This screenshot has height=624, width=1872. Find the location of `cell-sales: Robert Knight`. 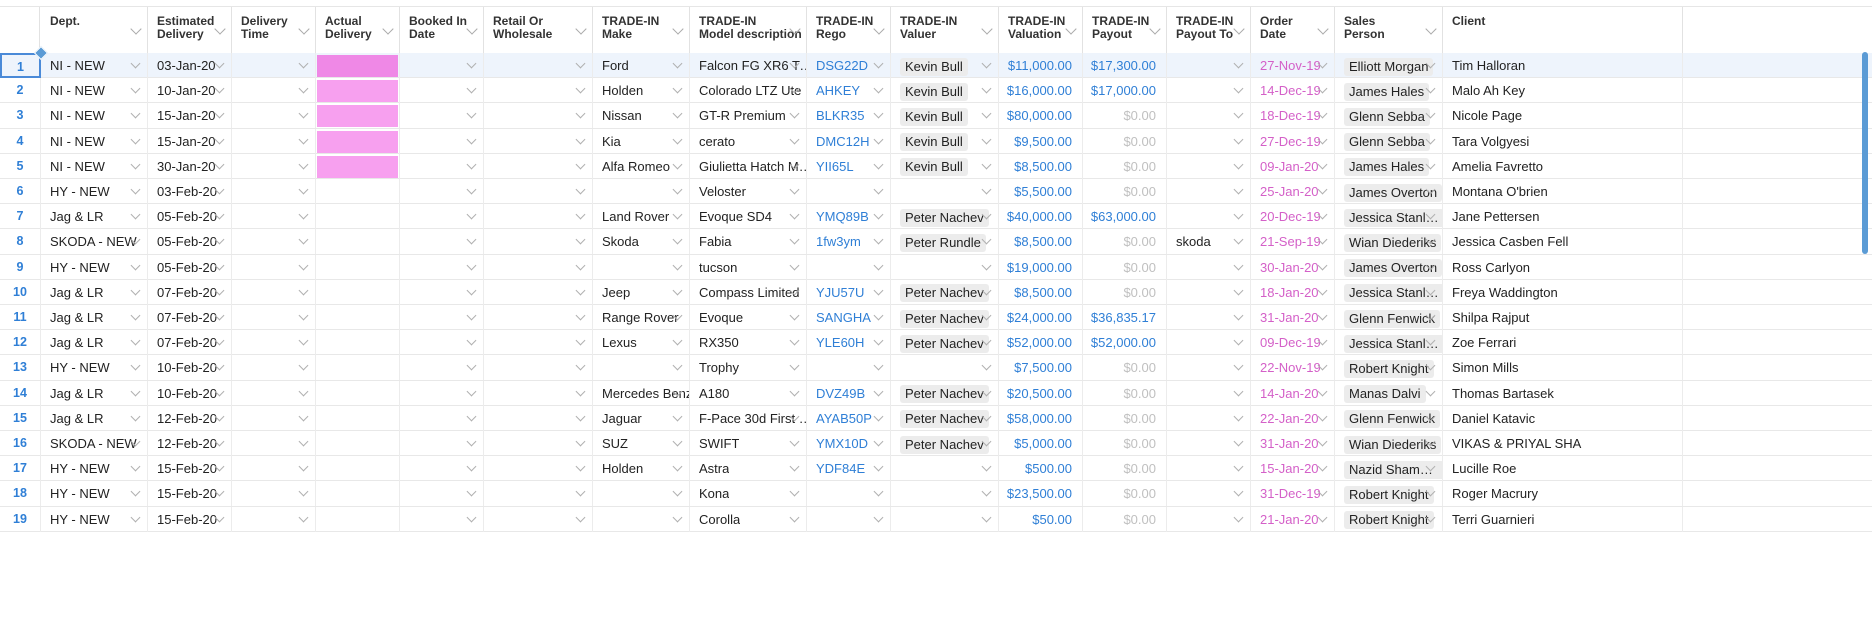

cell-sales: Robert Knight is located at coordinates (1389, 494).